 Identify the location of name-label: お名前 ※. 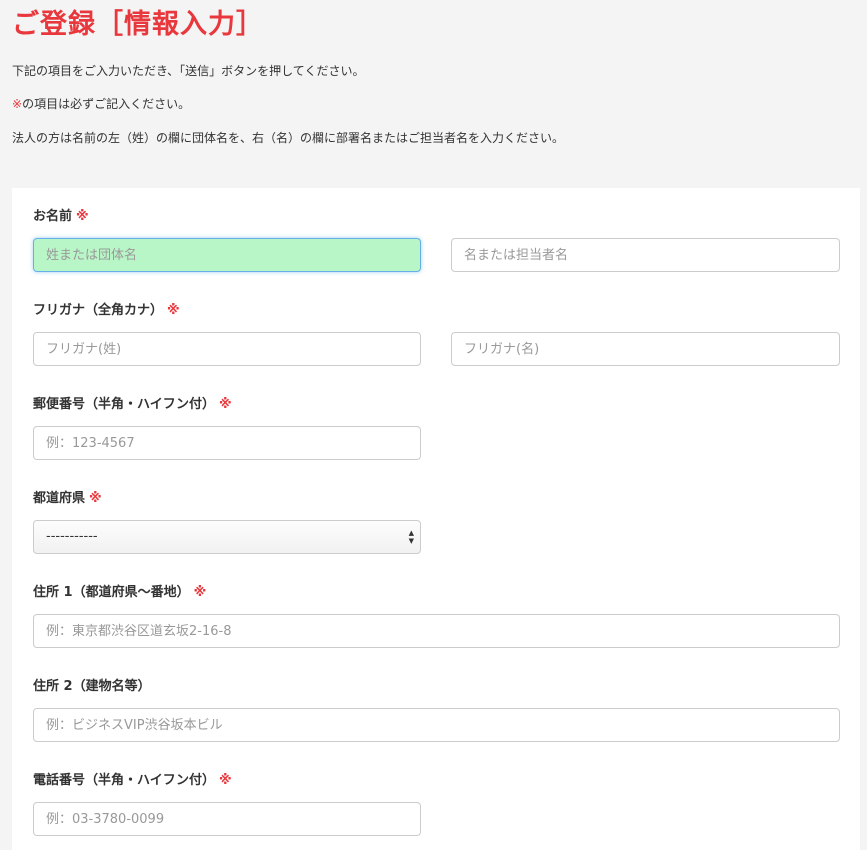
(61, 217).